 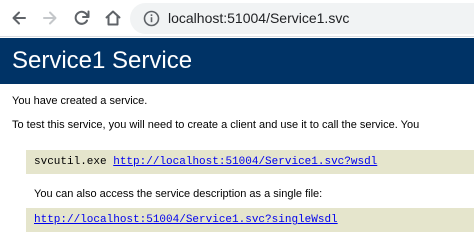 I want to click on svcutil-command: svcutil.exe, so click(x=70, y=162).